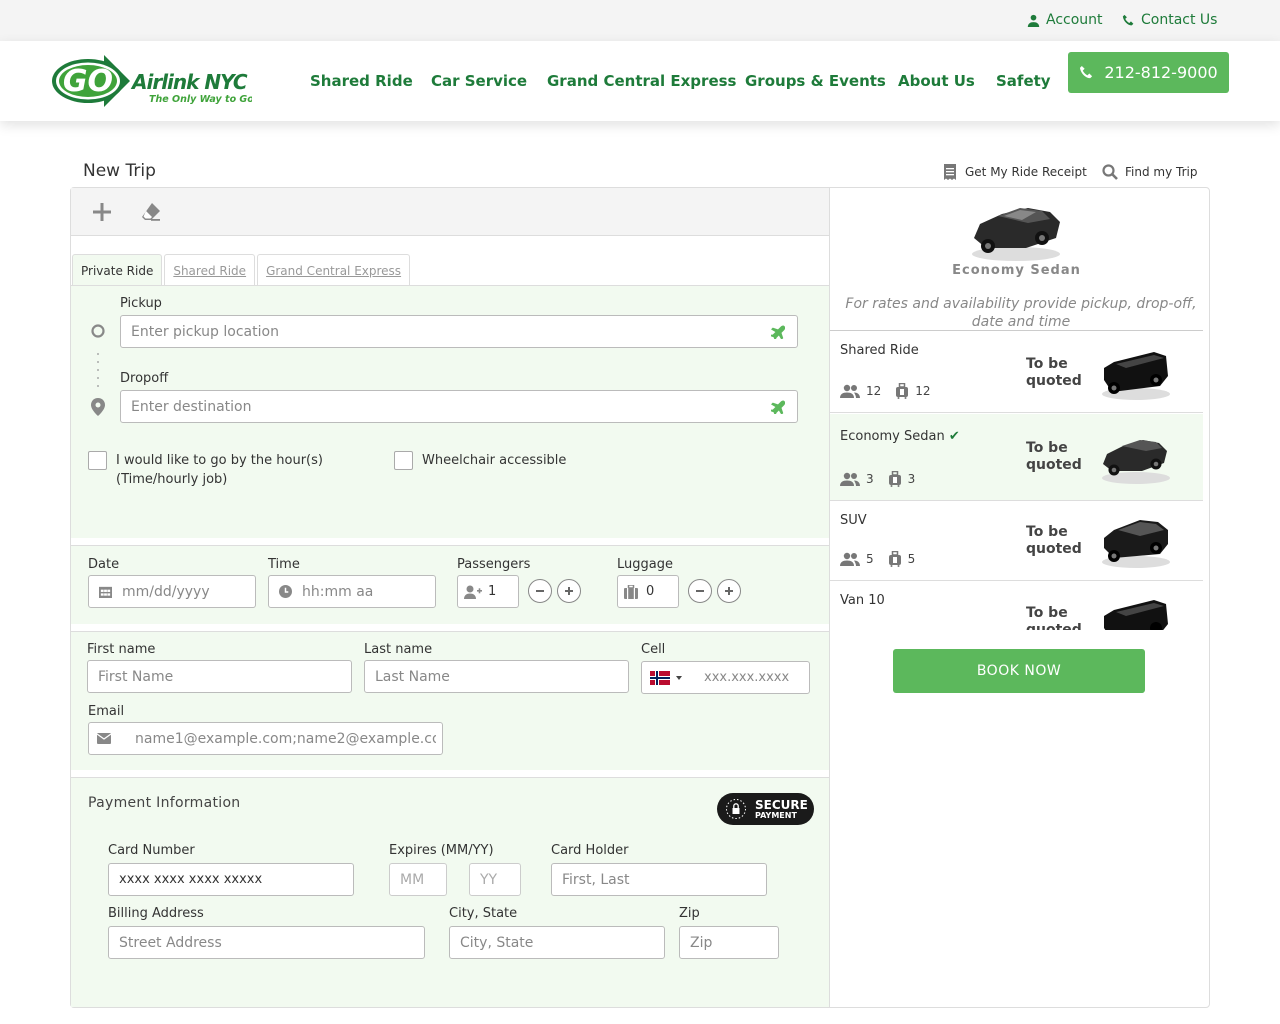  I want to click on suitcase-icon, so click(631, 591).